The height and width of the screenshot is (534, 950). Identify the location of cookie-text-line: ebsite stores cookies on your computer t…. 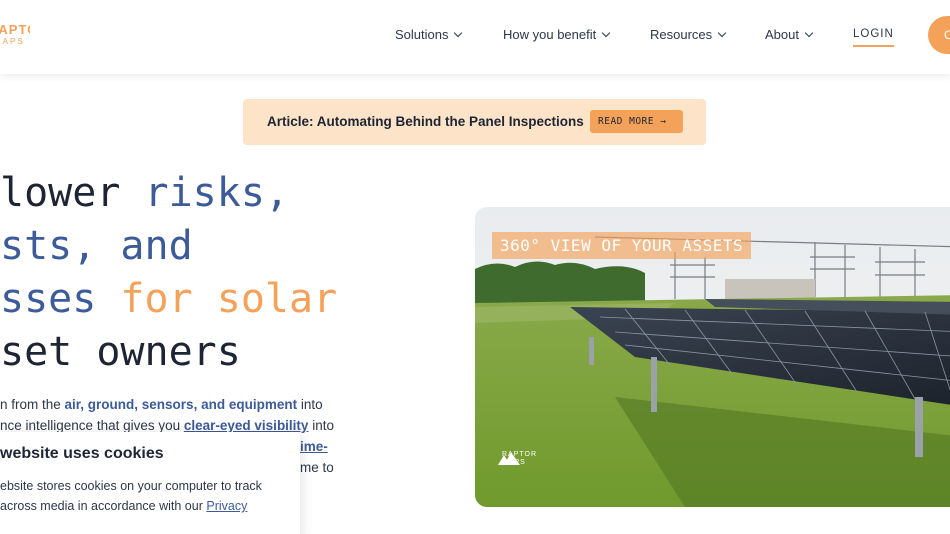
(131, 486).